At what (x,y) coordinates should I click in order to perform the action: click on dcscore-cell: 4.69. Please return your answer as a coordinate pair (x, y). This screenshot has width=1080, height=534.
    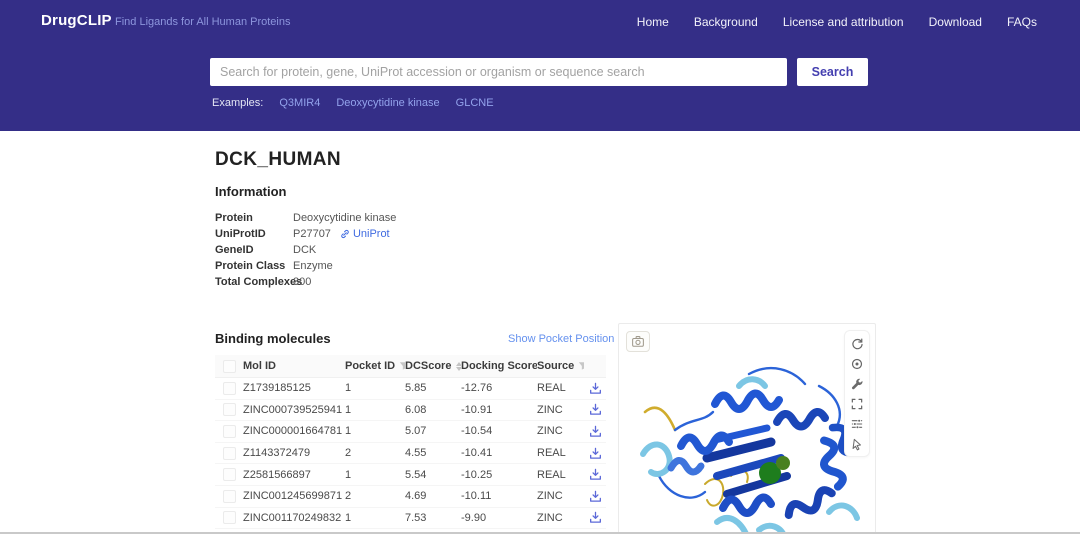
    Looking at the image, I should click on (416, 496).